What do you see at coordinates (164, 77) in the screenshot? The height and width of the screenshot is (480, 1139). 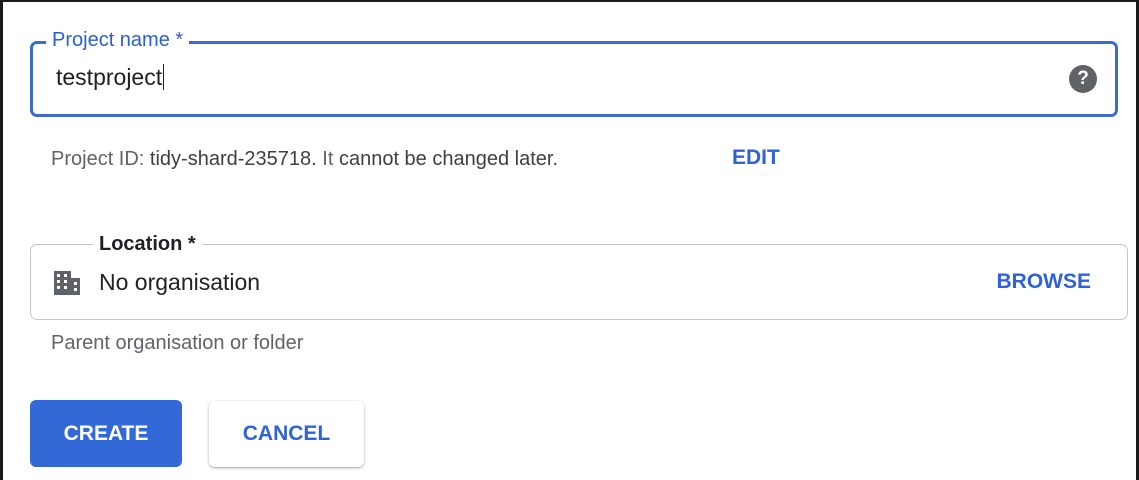 I see `text-caret` at bounding box center [164, 77].